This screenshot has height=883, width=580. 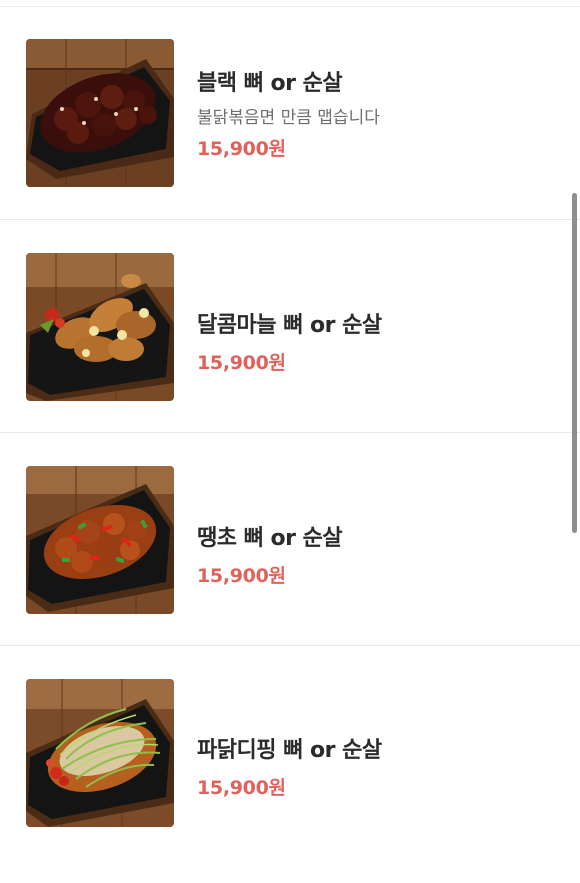 I want to click on menu-item-name: 땡초 뼈 or 순살, so click(x=270, y=538).